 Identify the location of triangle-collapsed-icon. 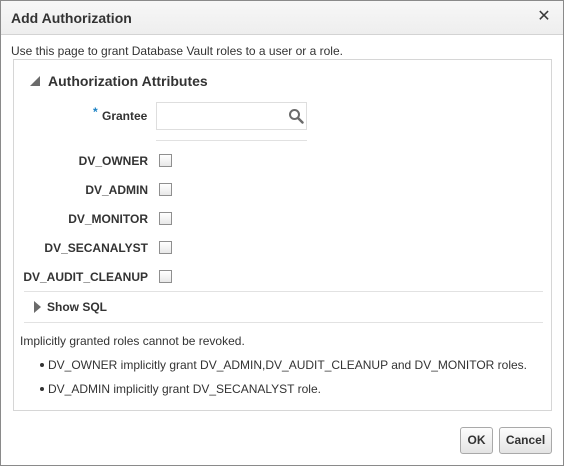
(37, 307).